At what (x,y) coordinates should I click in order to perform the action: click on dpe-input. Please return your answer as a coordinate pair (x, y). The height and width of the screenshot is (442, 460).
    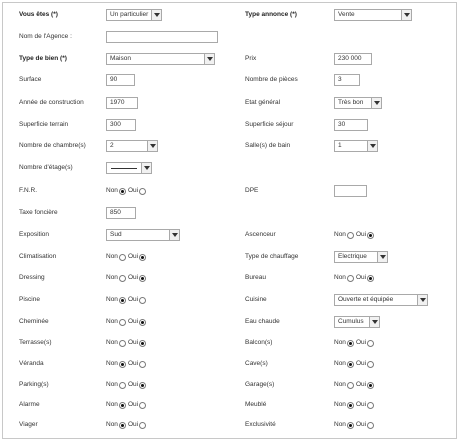
    Looking at the image, I should click on (350, 191).